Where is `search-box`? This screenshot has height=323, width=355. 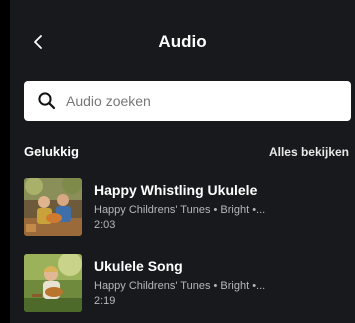 search-box is located at coordinates (187, 101).